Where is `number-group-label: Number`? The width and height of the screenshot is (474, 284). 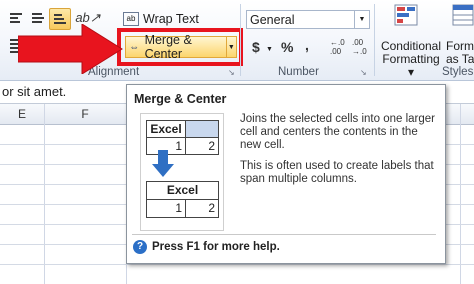
number-group-label: Number is located at coordinates (298, 72).